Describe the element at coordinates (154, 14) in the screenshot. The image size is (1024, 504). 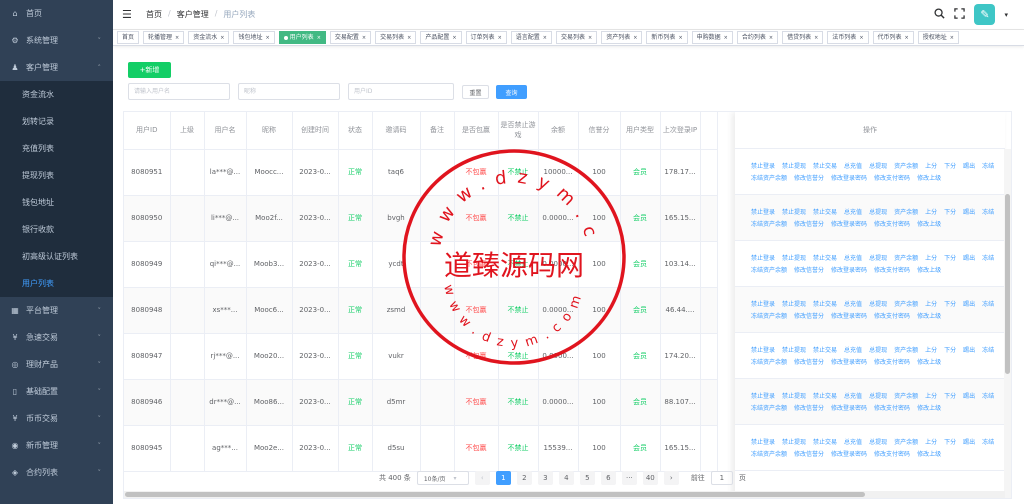
I see `breadcrumb-home: 首页` at that location.